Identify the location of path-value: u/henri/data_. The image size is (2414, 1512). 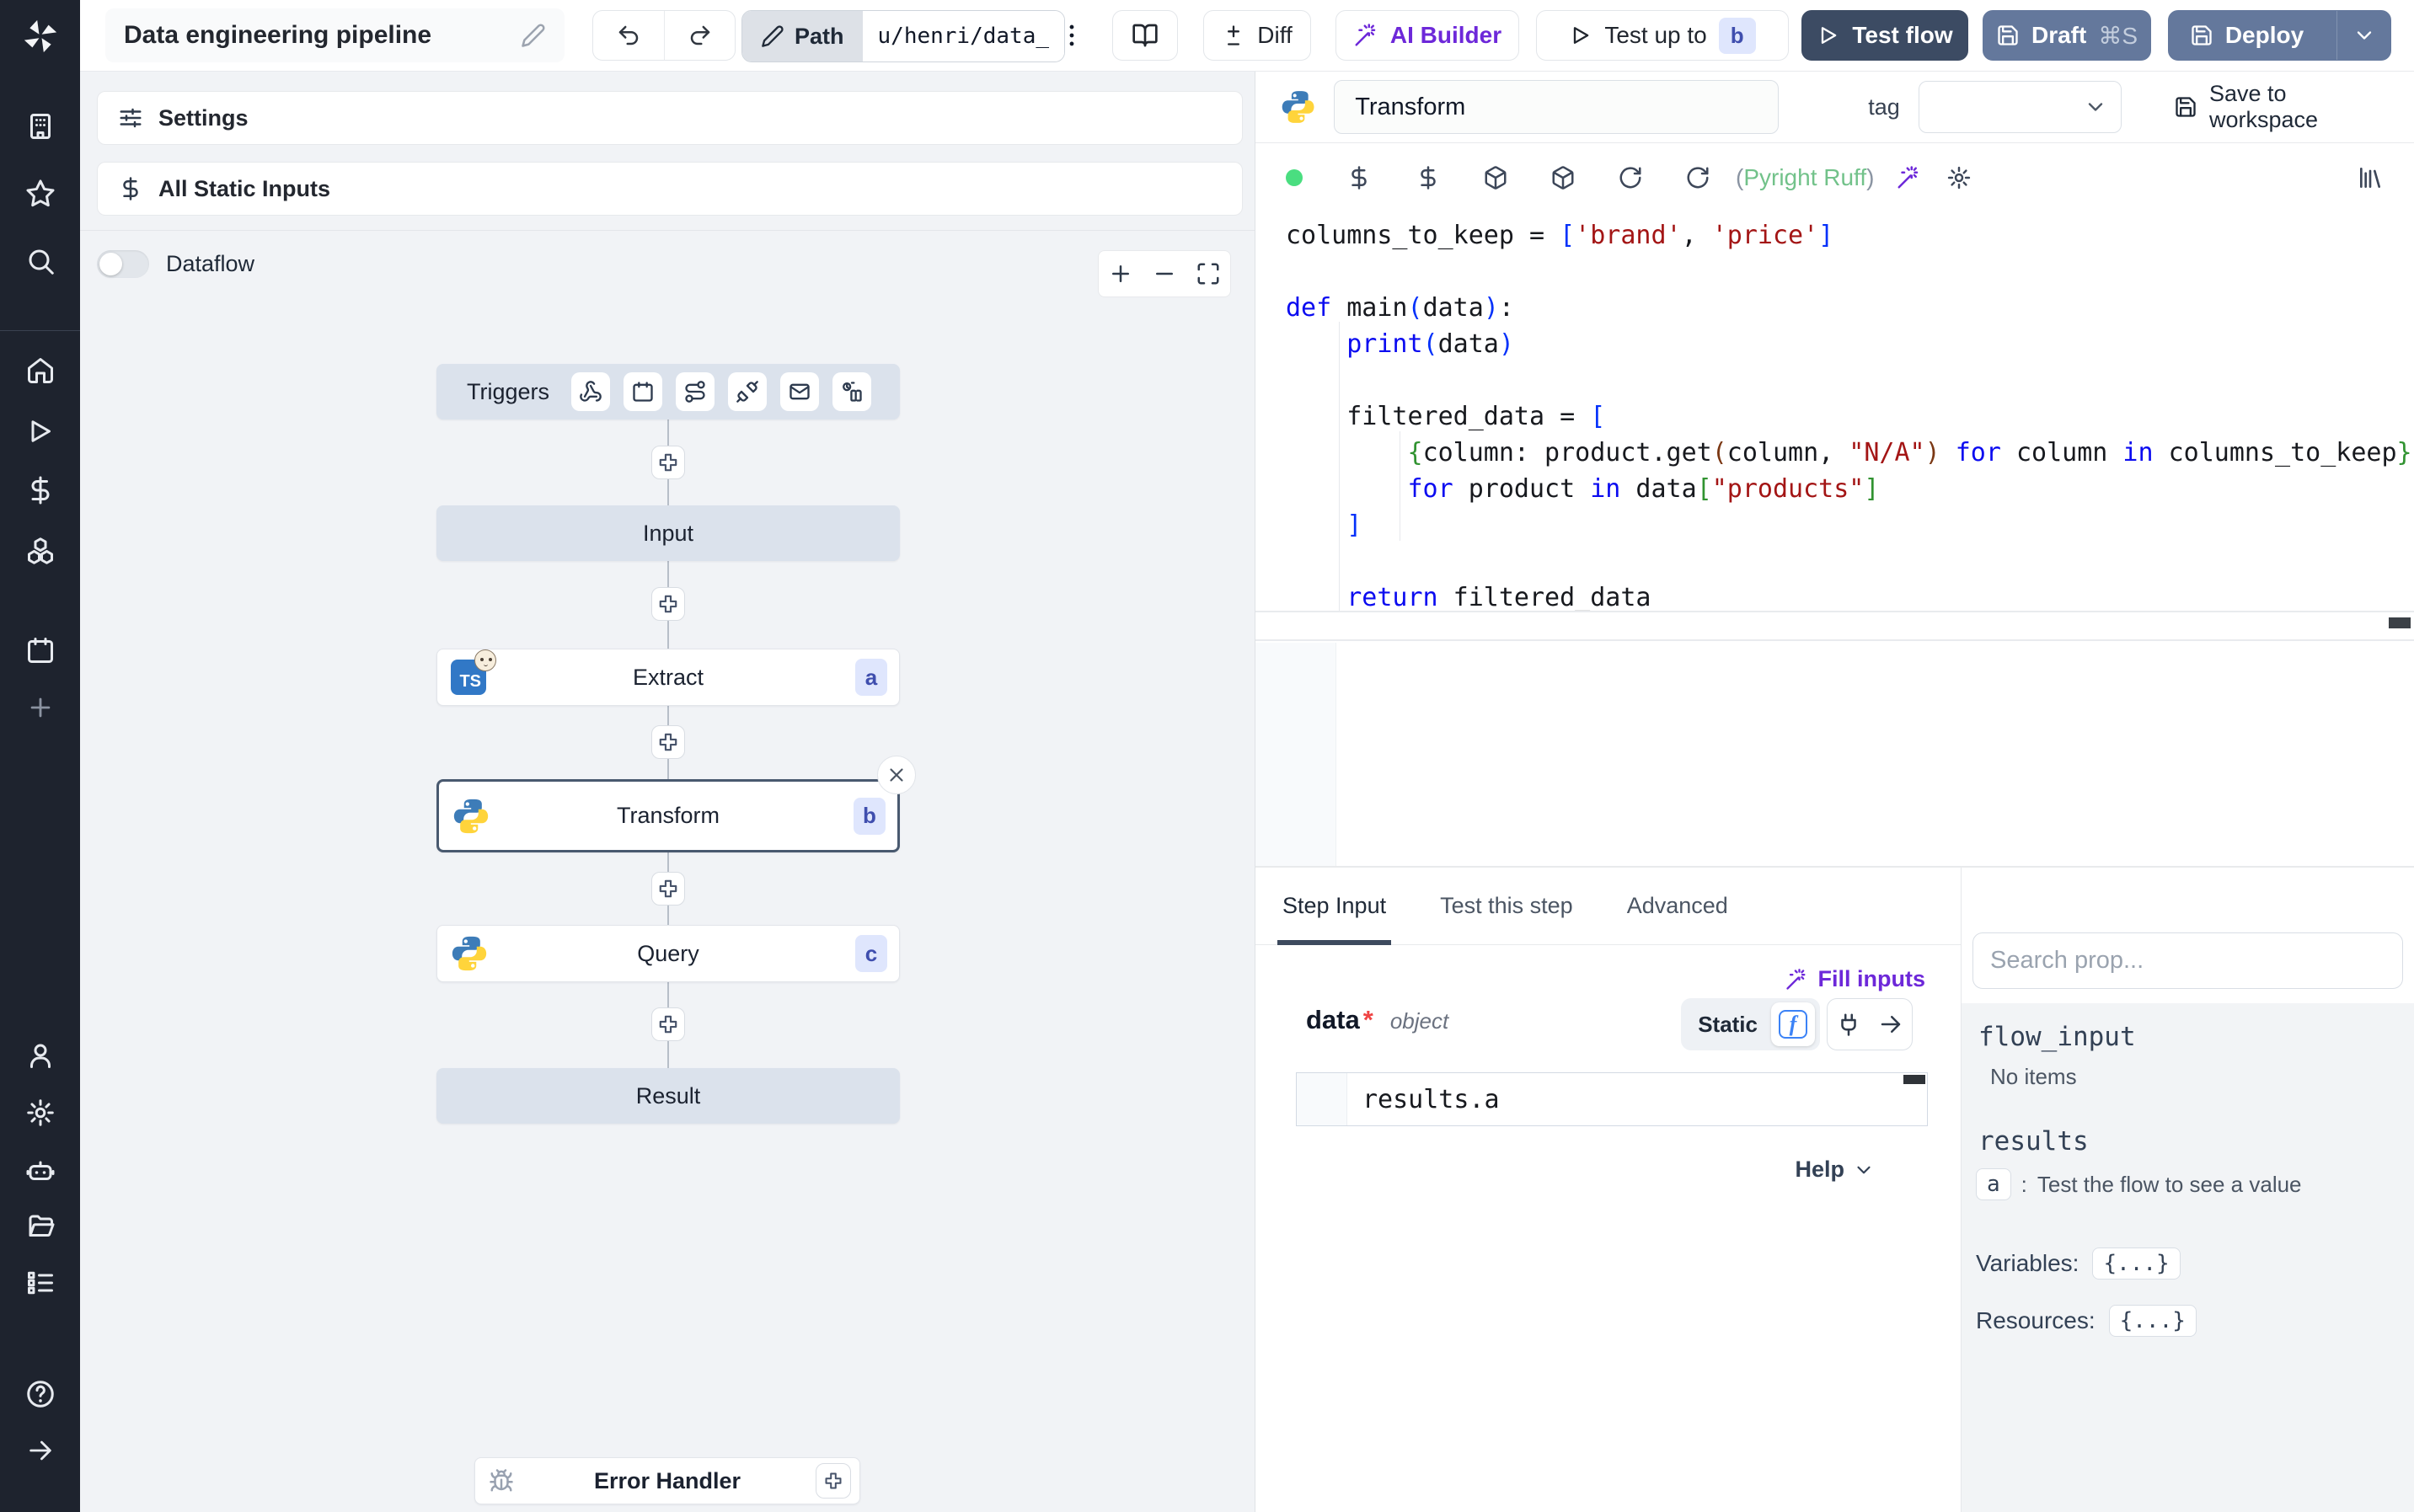
(963, 36).